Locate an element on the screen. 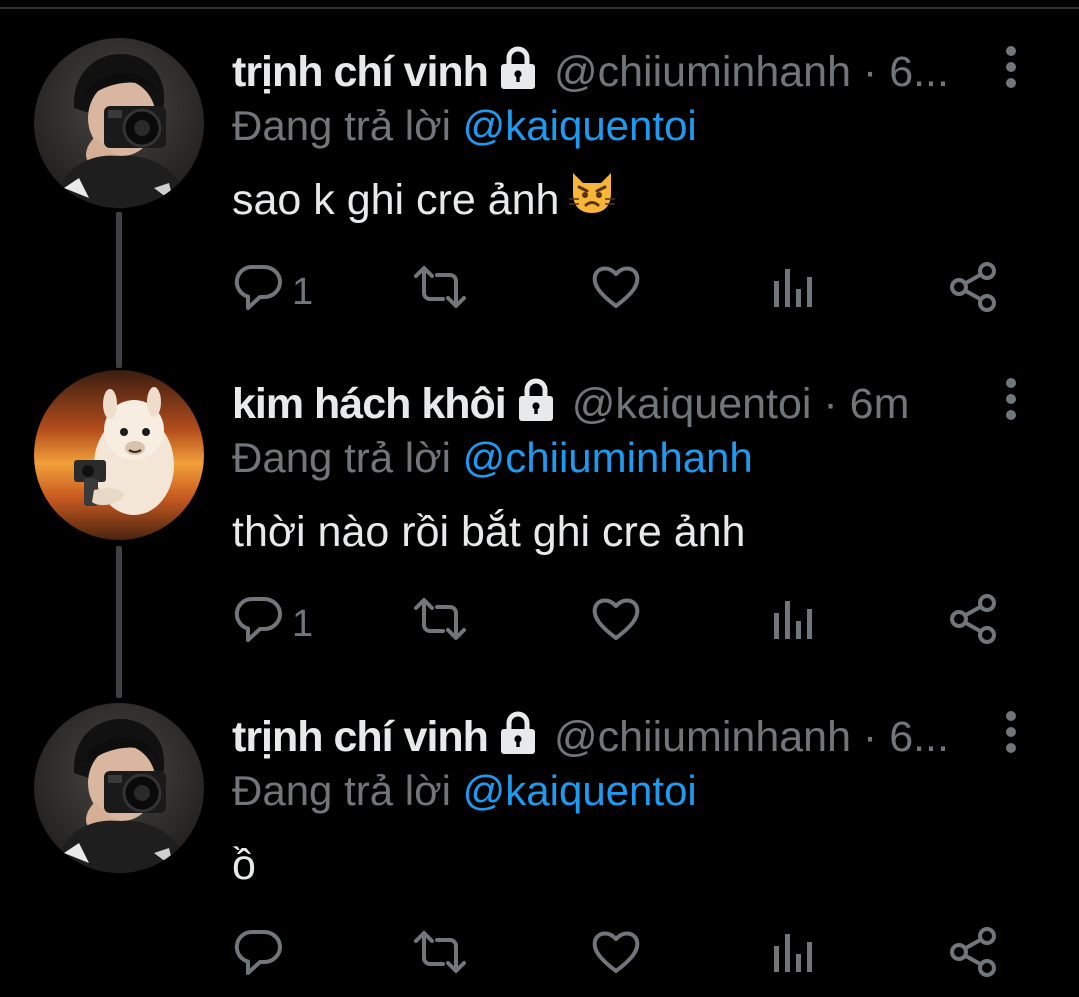  pouting-cat-emoji is located at coordinates (592, 199).